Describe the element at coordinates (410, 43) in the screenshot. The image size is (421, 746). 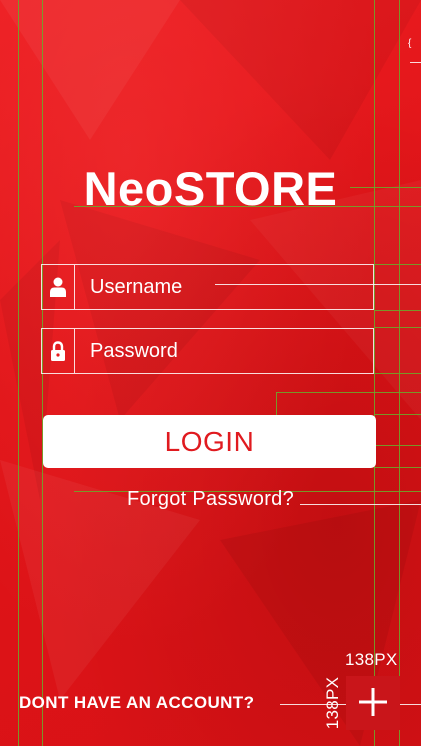
I see `corner-mark: {` at that location.